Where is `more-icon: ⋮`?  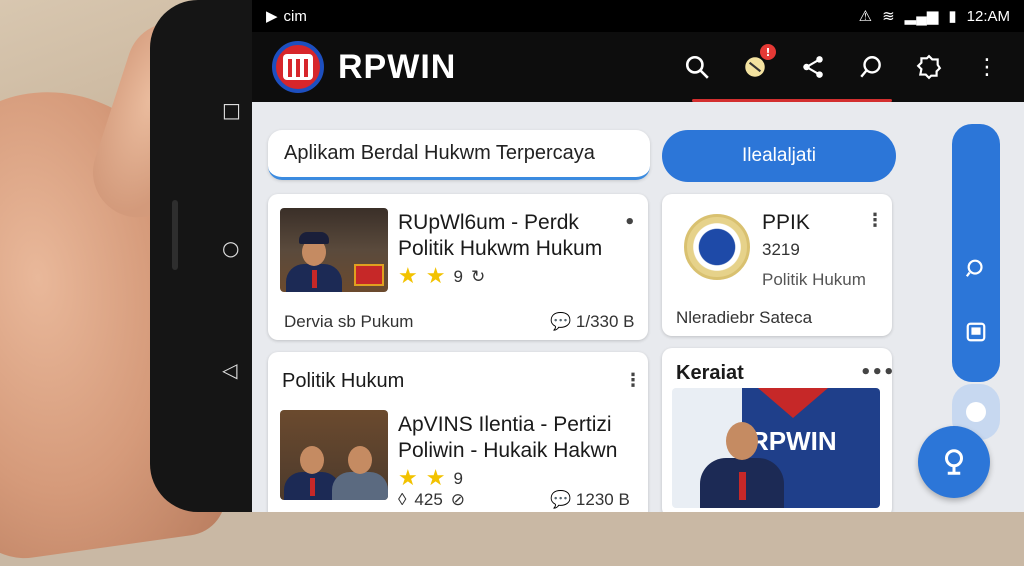 more-icon: ⋮ is located at coordinates (987, 67).